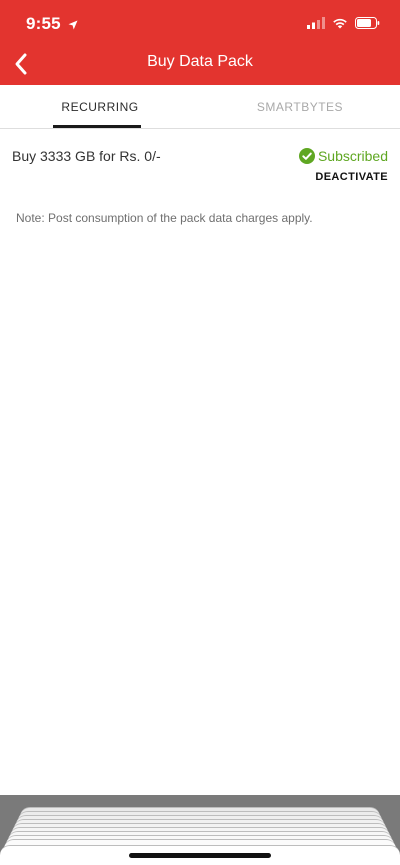 The height and width of the screenshot is (865, 400). I want to click on status-icons, so click(343, 23).